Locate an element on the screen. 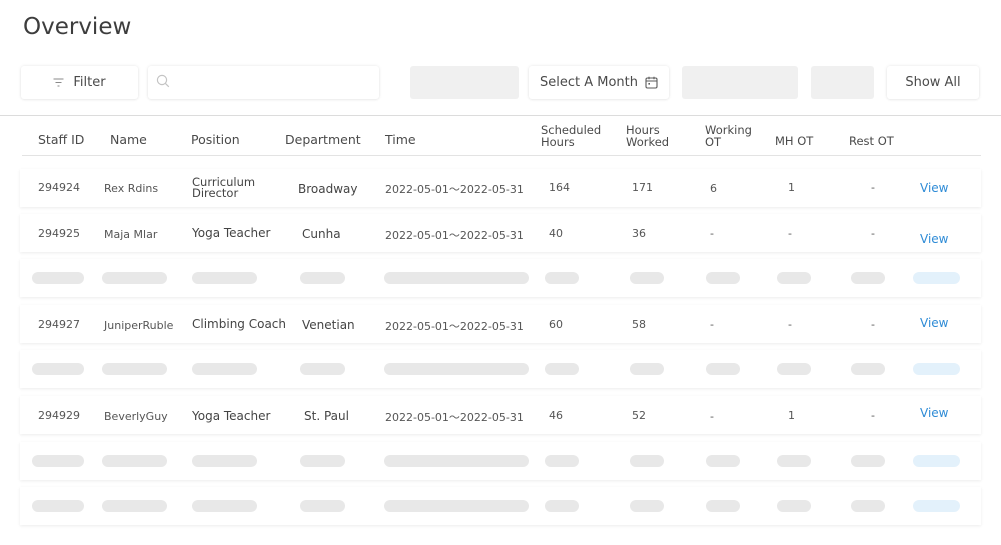  show-all-label: Show All is located at coordinates (933, 82).